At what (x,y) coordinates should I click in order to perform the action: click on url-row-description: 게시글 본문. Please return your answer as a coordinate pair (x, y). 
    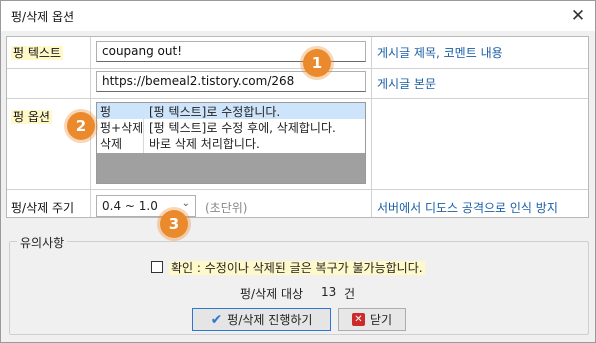
    Looking at the image, I should click on (407, 84).